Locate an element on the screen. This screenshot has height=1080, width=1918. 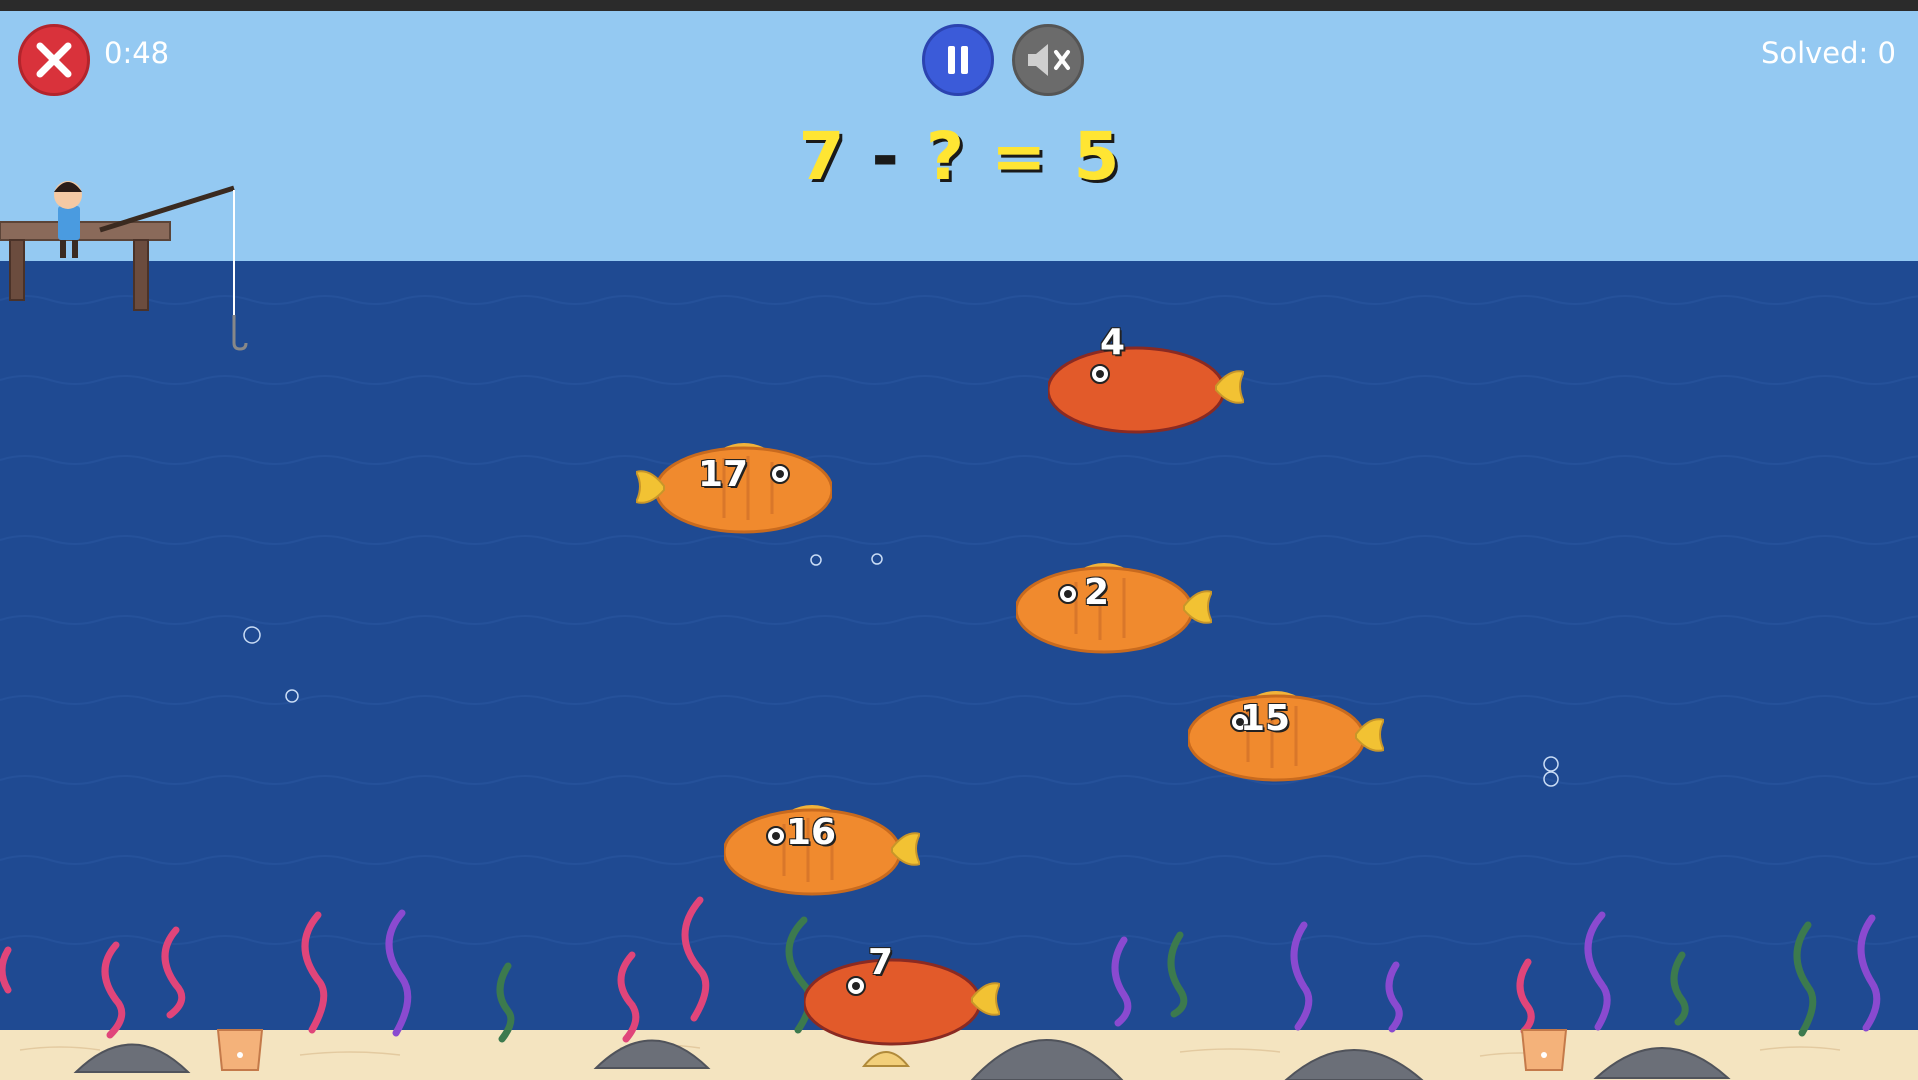
equation-operator: - is located at coordinates (886, 156).